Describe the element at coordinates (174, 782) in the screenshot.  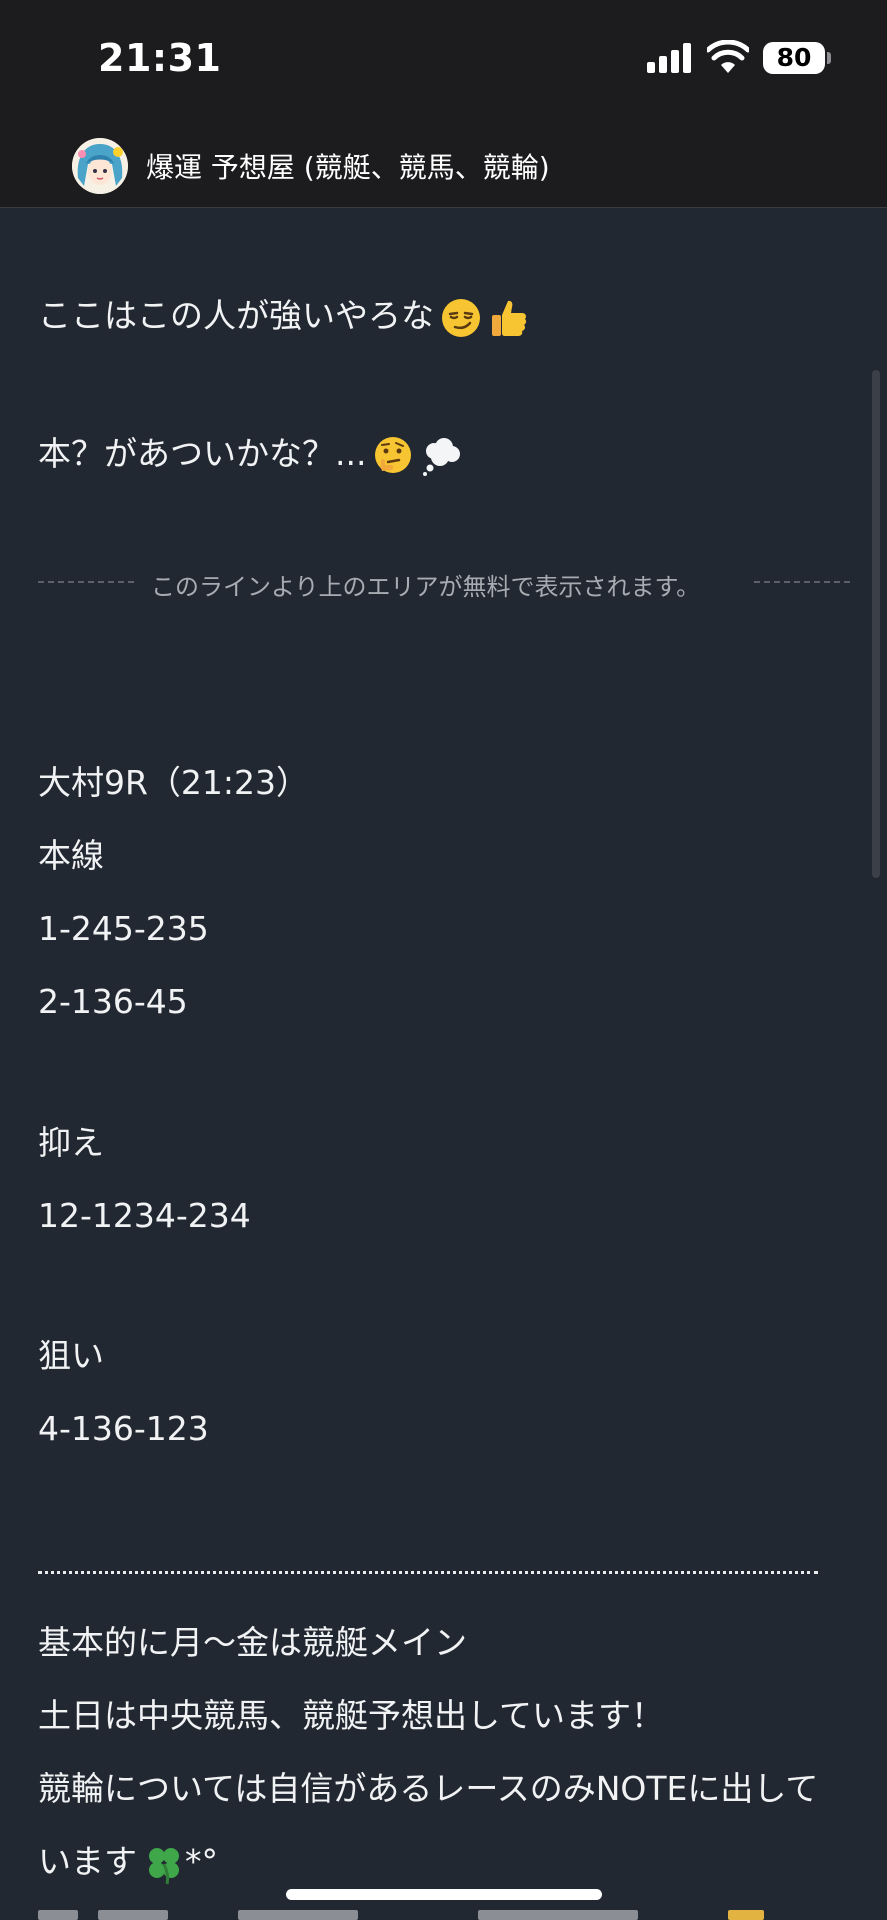
I see `race-title: 大村9R（21:23）` at that location.